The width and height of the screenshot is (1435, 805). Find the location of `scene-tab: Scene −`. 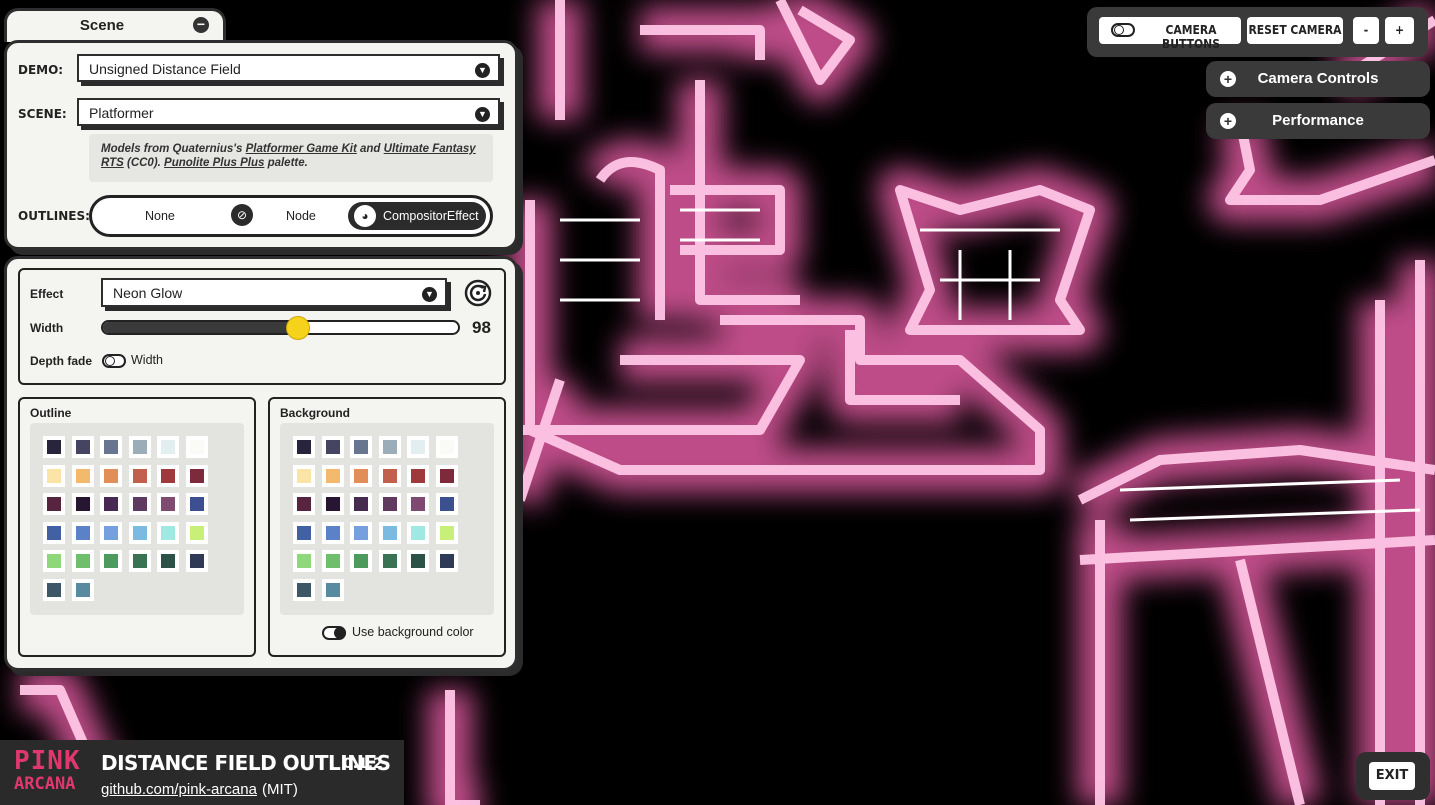

scene-tab: Scene − is located at coordinates (115, 25).